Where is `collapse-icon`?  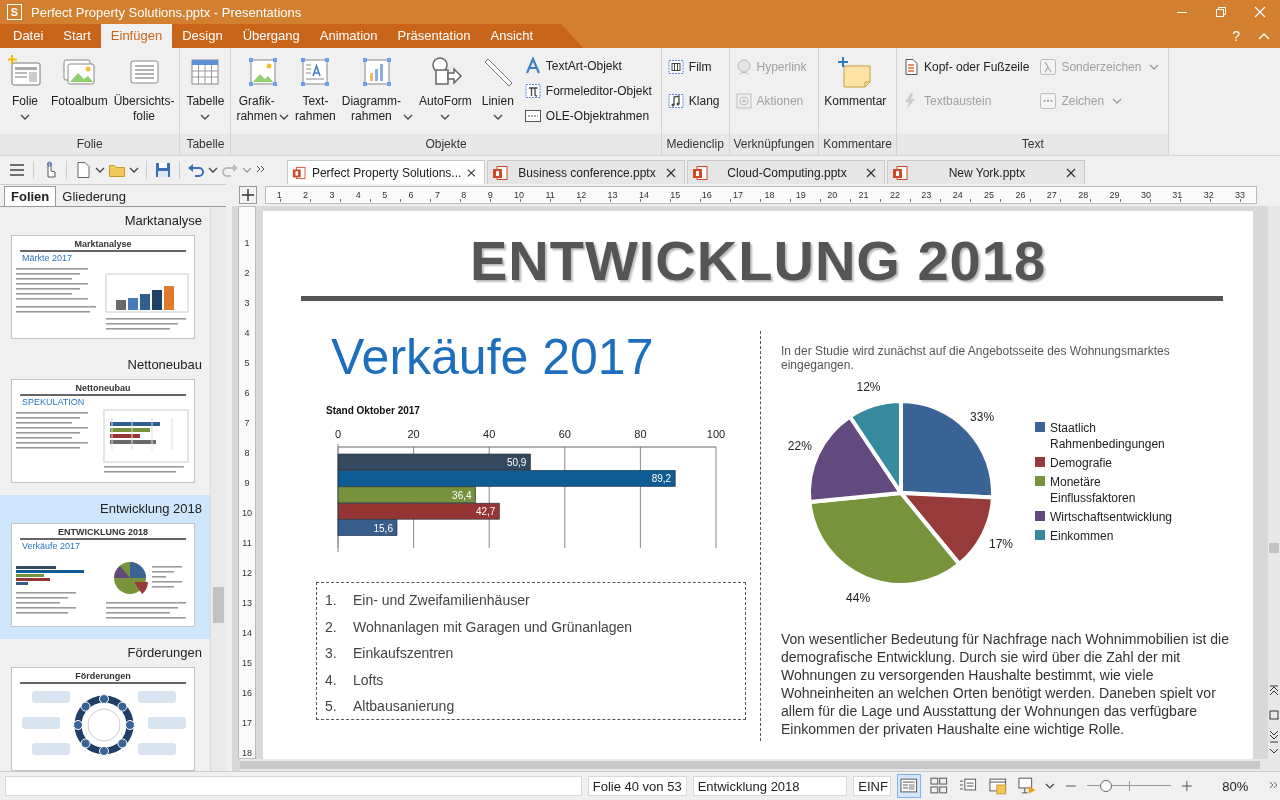
collapse-icon is located at coordinates (1264, 36).